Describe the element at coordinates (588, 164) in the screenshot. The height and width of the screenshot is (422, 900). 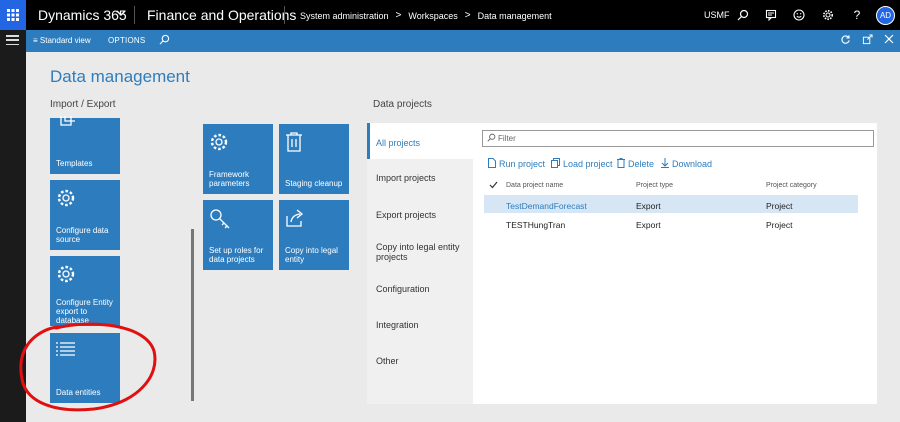
I see `load-project-label: Load project` at that location.